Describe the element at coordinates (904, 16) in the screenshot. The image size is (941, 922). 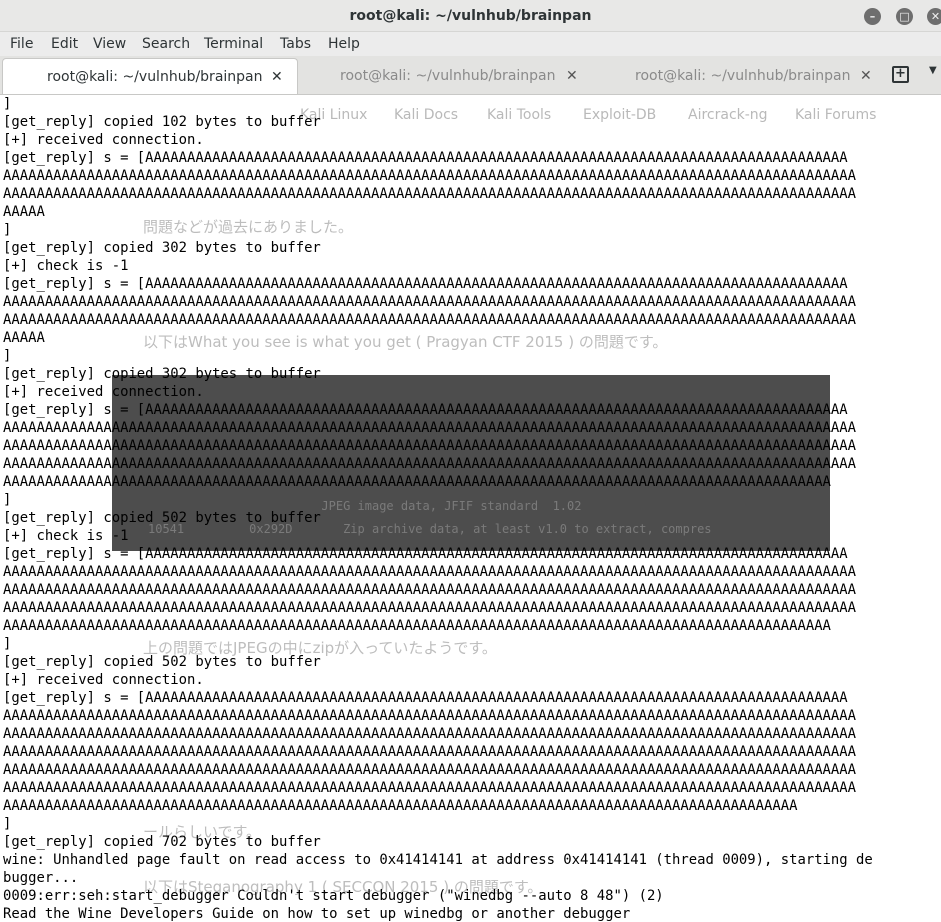
I see `maximize-icon: □` at that location.